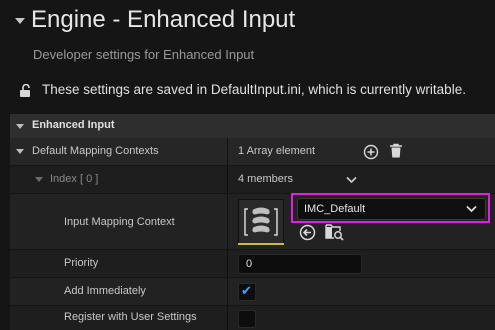 Image resolution: width=495 pixels, height=330 pixels. What do you see at coordinates (277, 151) in the screenshot?
I see `array-count-text: 1 Array element` at bounding box center [277, 151].